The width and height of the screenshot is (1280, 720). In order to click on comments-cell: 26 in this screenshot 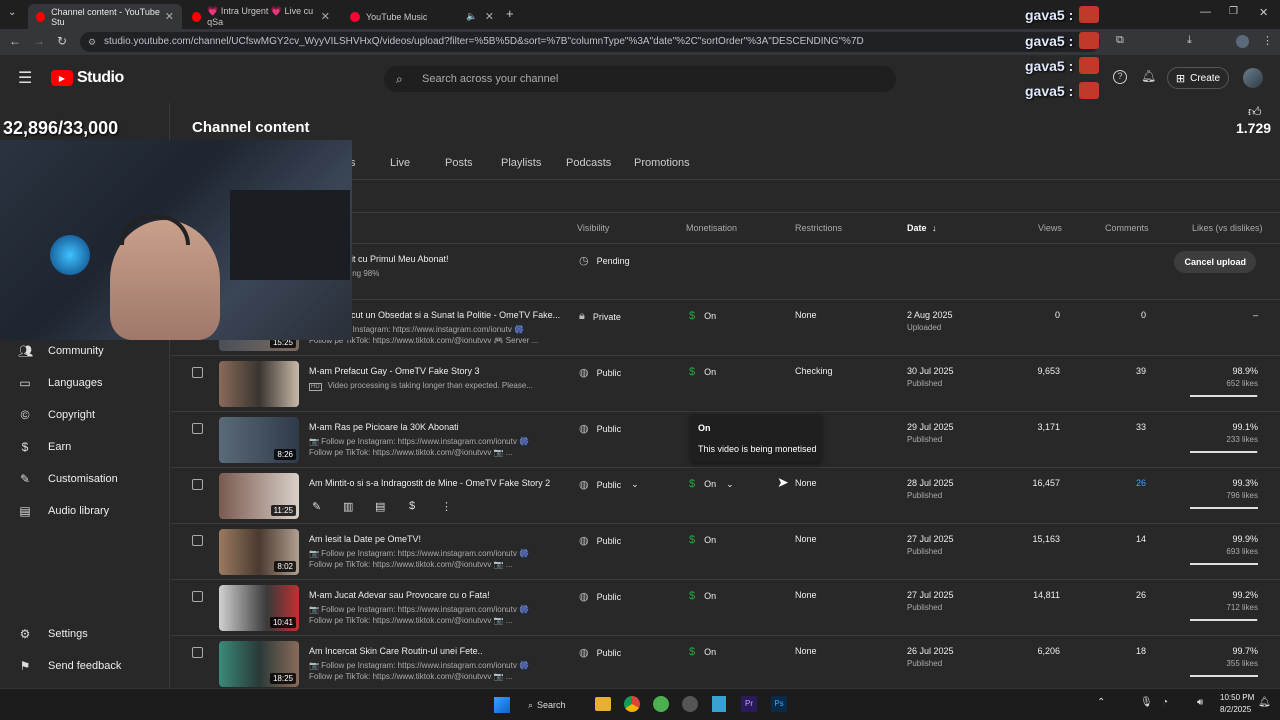, I will do `click(1141, 483)`.